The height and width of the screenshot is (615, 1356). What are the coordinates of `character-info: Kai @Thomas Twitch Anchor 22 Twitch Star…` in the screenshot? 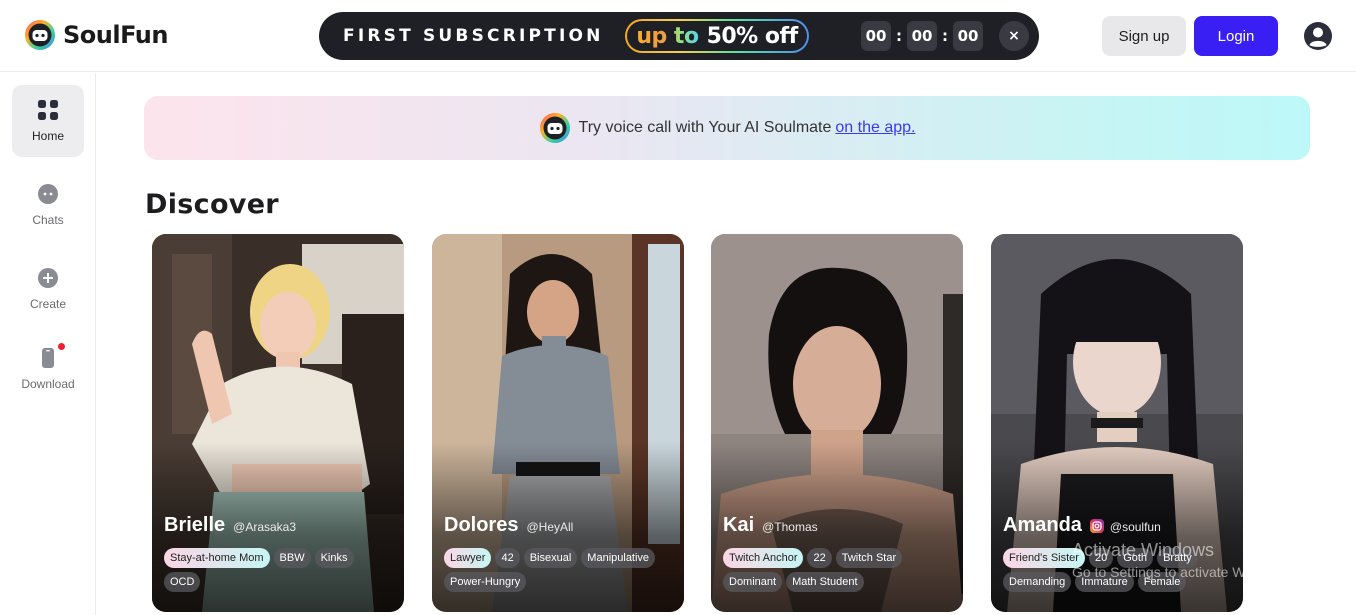 It's located at (839, 555).